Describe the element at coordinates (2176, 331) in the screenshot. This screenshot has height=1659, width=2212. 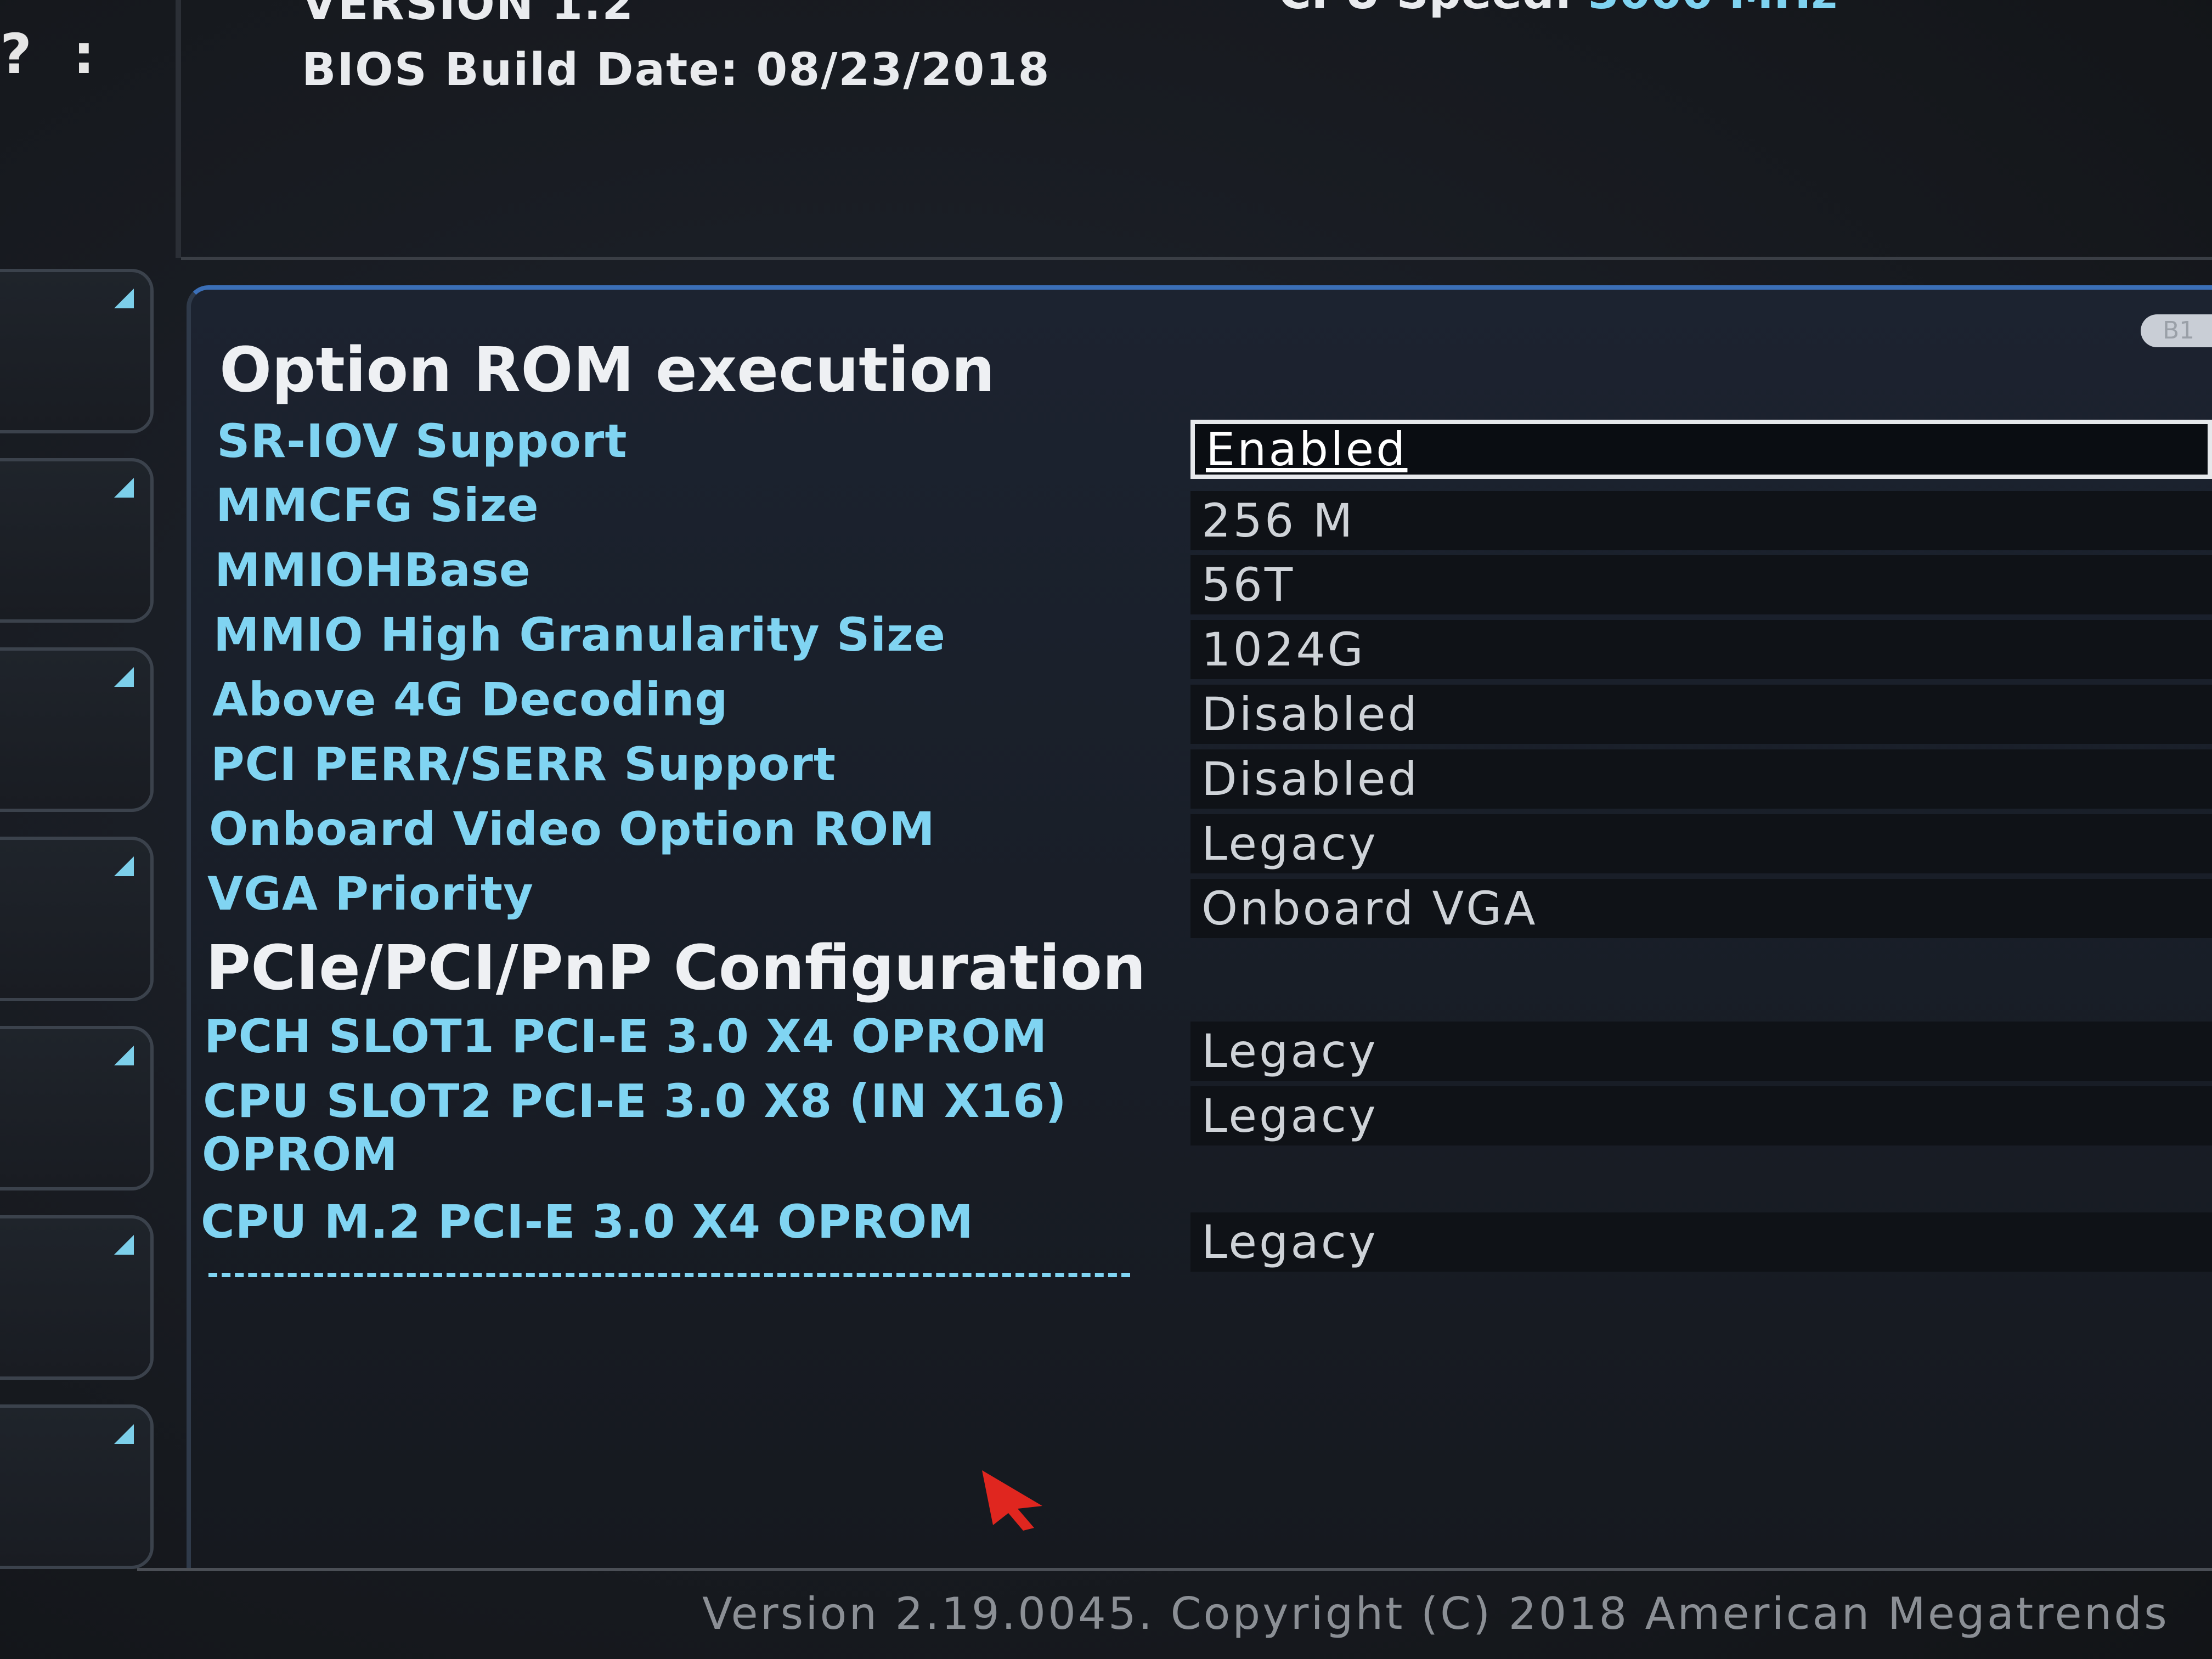
I see `panel-tag: B1` at that location.